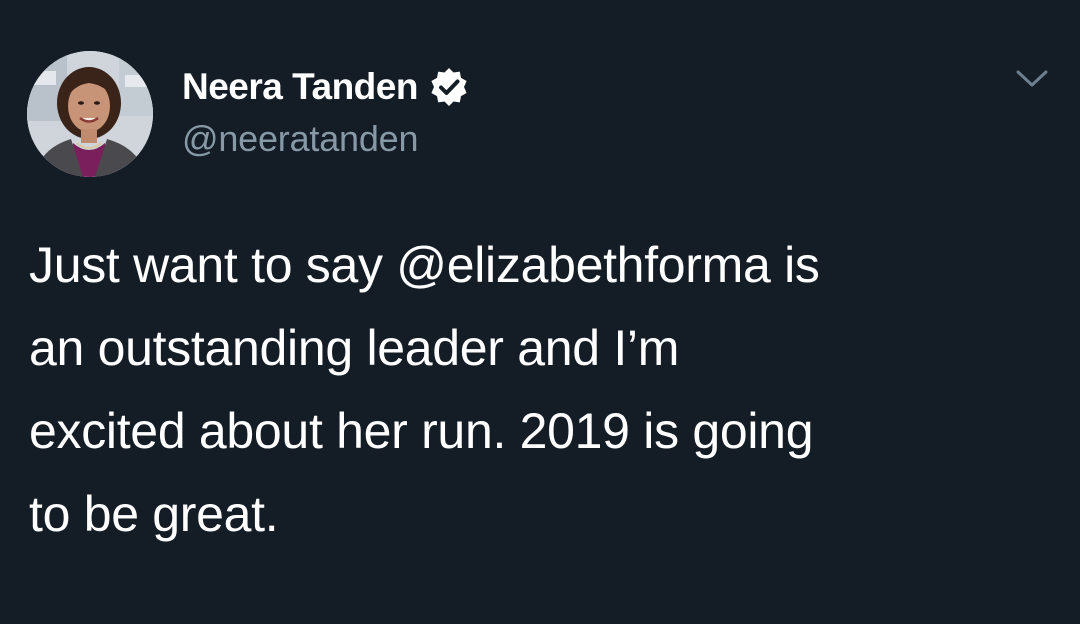 The width and height of the screenshot is (1080, 624). I want to click on verified-badge-icon, so click(449, 87).